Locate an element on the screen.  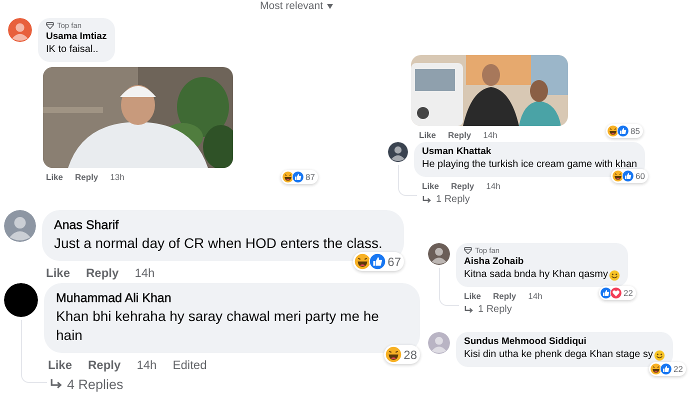
meta-text: Edited is located at coordinates (189, 365).